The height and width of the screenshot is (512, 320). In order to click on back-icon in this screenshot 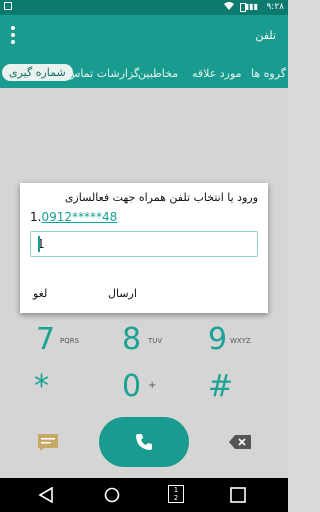, I will do `click(46, 496)`.